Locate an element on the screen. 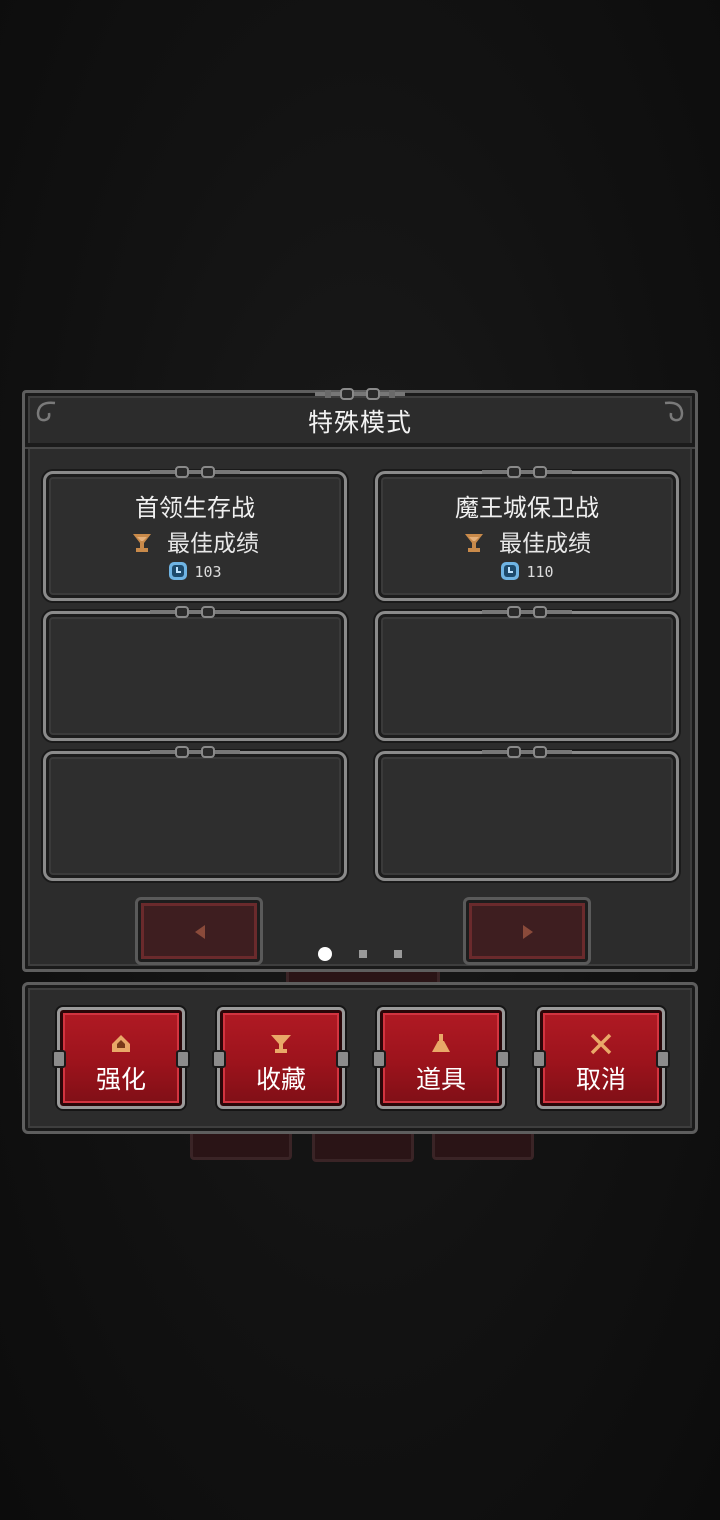  page-indicator is located at coordinates (360, 952).